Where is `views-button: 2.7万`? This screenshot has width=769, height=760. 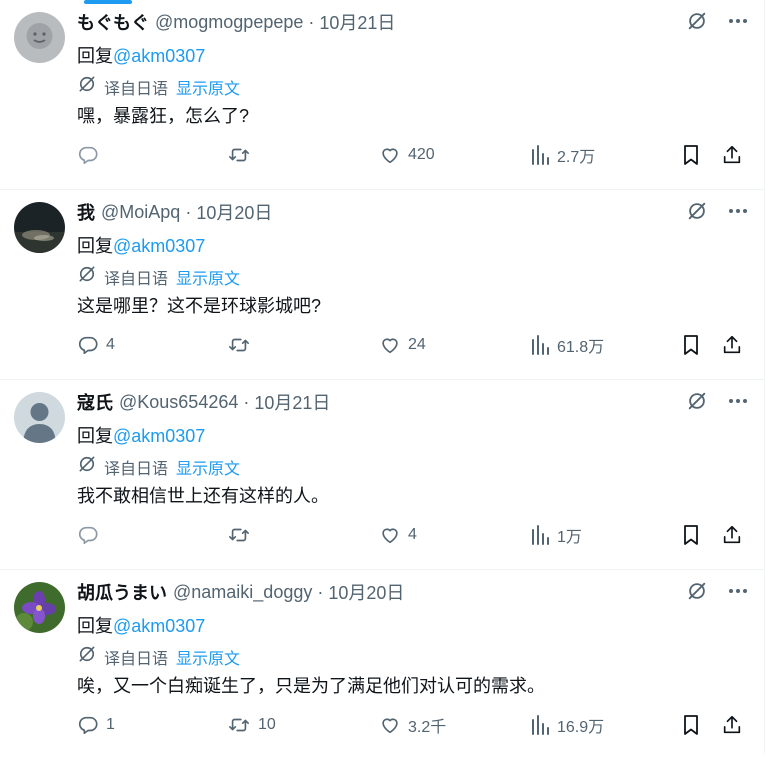
views-button: 2.7万 is located at coordinates (562, 155).